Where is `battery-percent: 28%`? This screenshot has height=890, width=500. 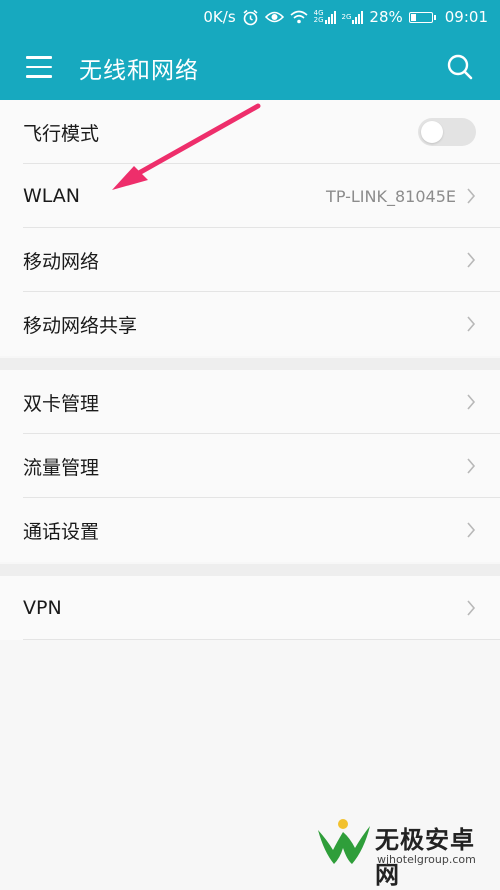 battery-percent: 28% is located at coordinates (386, 17).